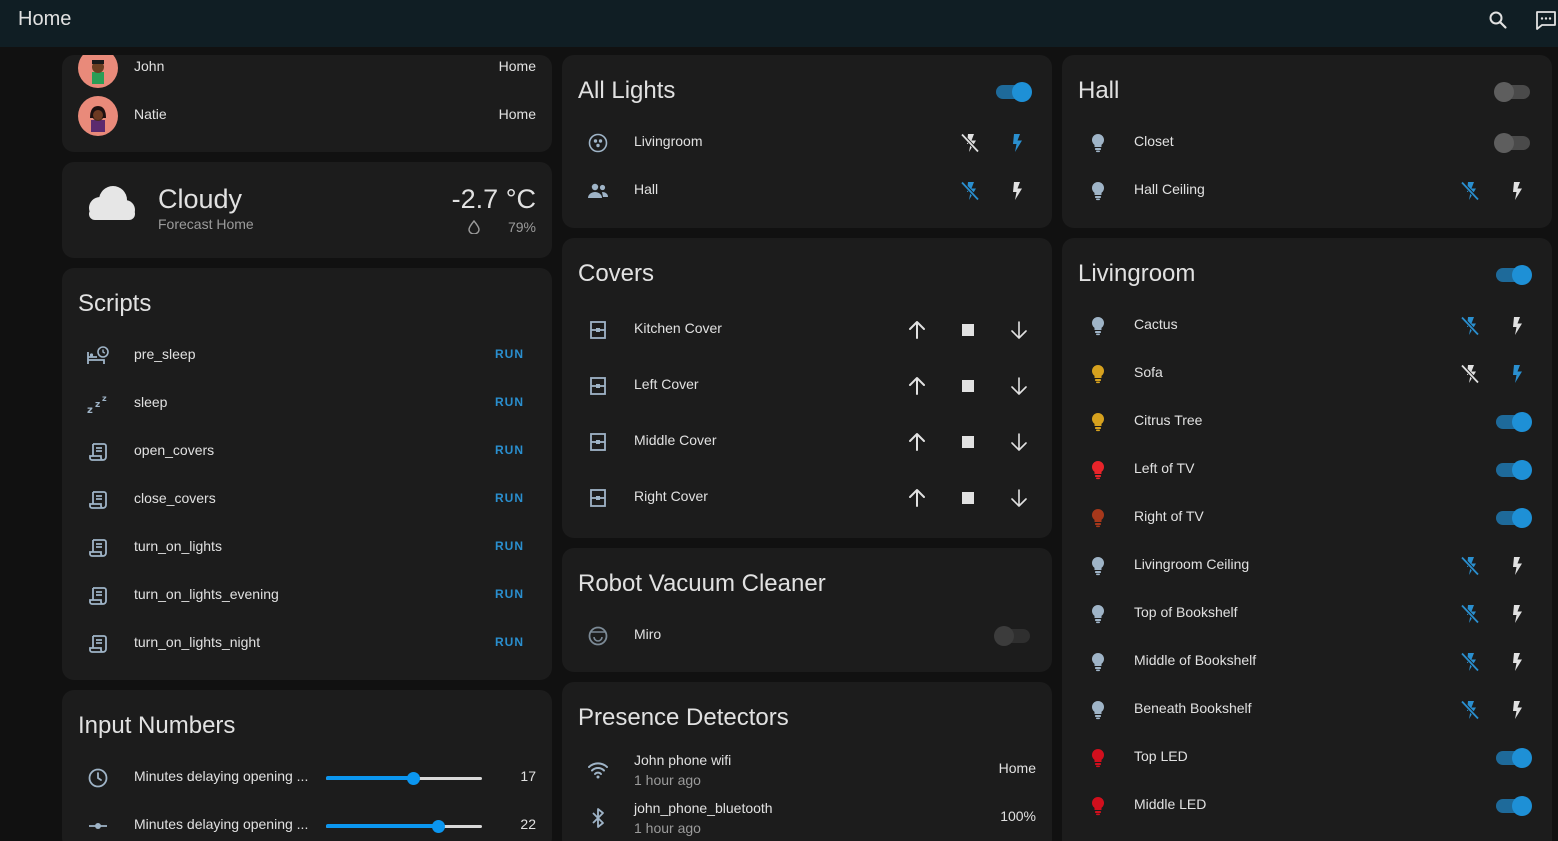 This screenshot has height=841, width=1558. Describe the element at coordinates (307, 116) in the screenshot. I see `person-row-natie: Natie Home` at that location.